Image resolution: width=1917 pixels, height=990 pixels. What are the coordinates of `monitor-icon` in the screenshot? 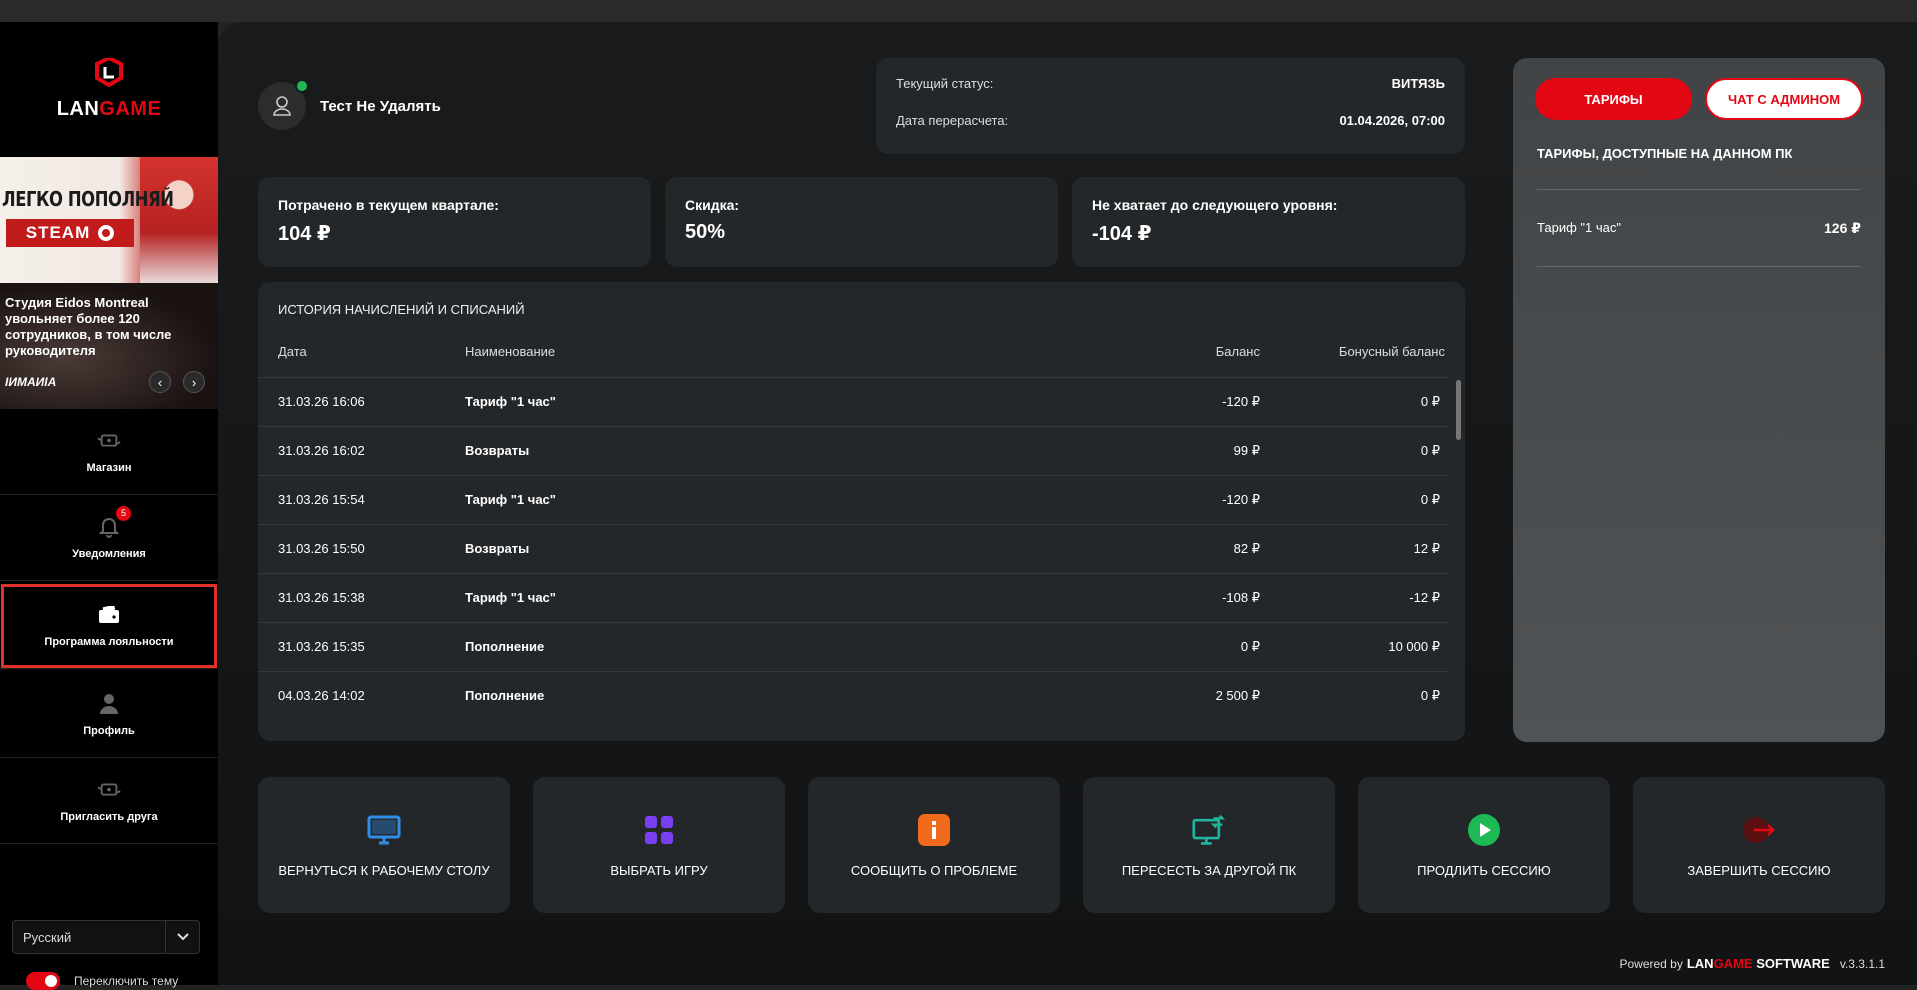 It's located at (384, 830).